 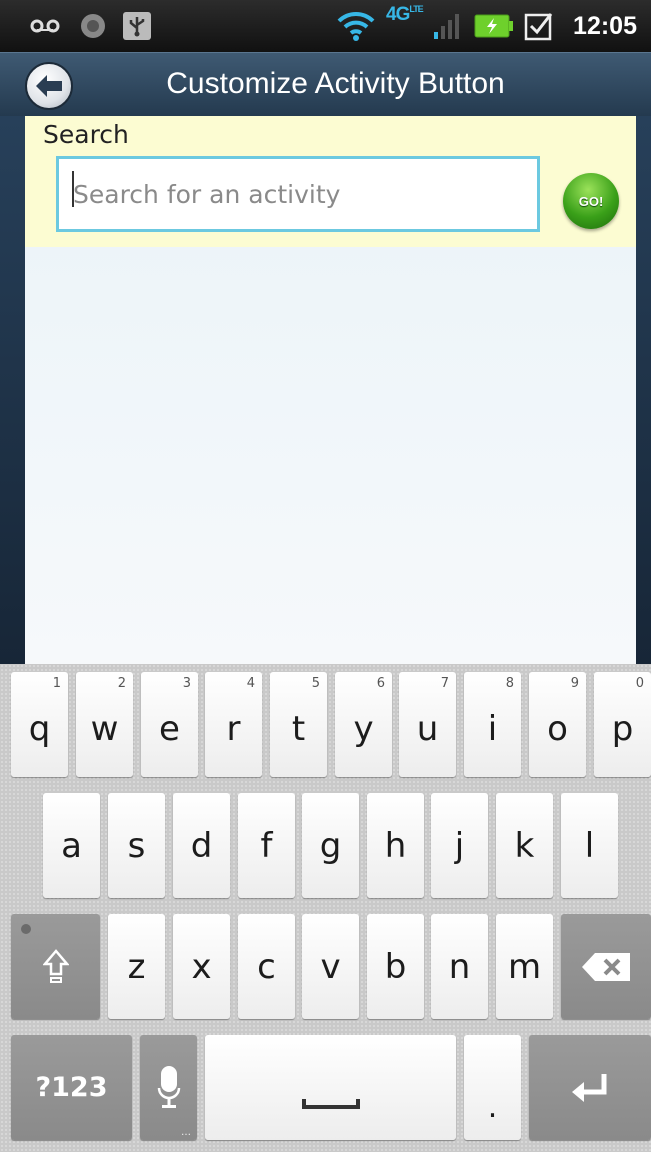 I want to click on key-e: 3e, so click(x=169, y=724).